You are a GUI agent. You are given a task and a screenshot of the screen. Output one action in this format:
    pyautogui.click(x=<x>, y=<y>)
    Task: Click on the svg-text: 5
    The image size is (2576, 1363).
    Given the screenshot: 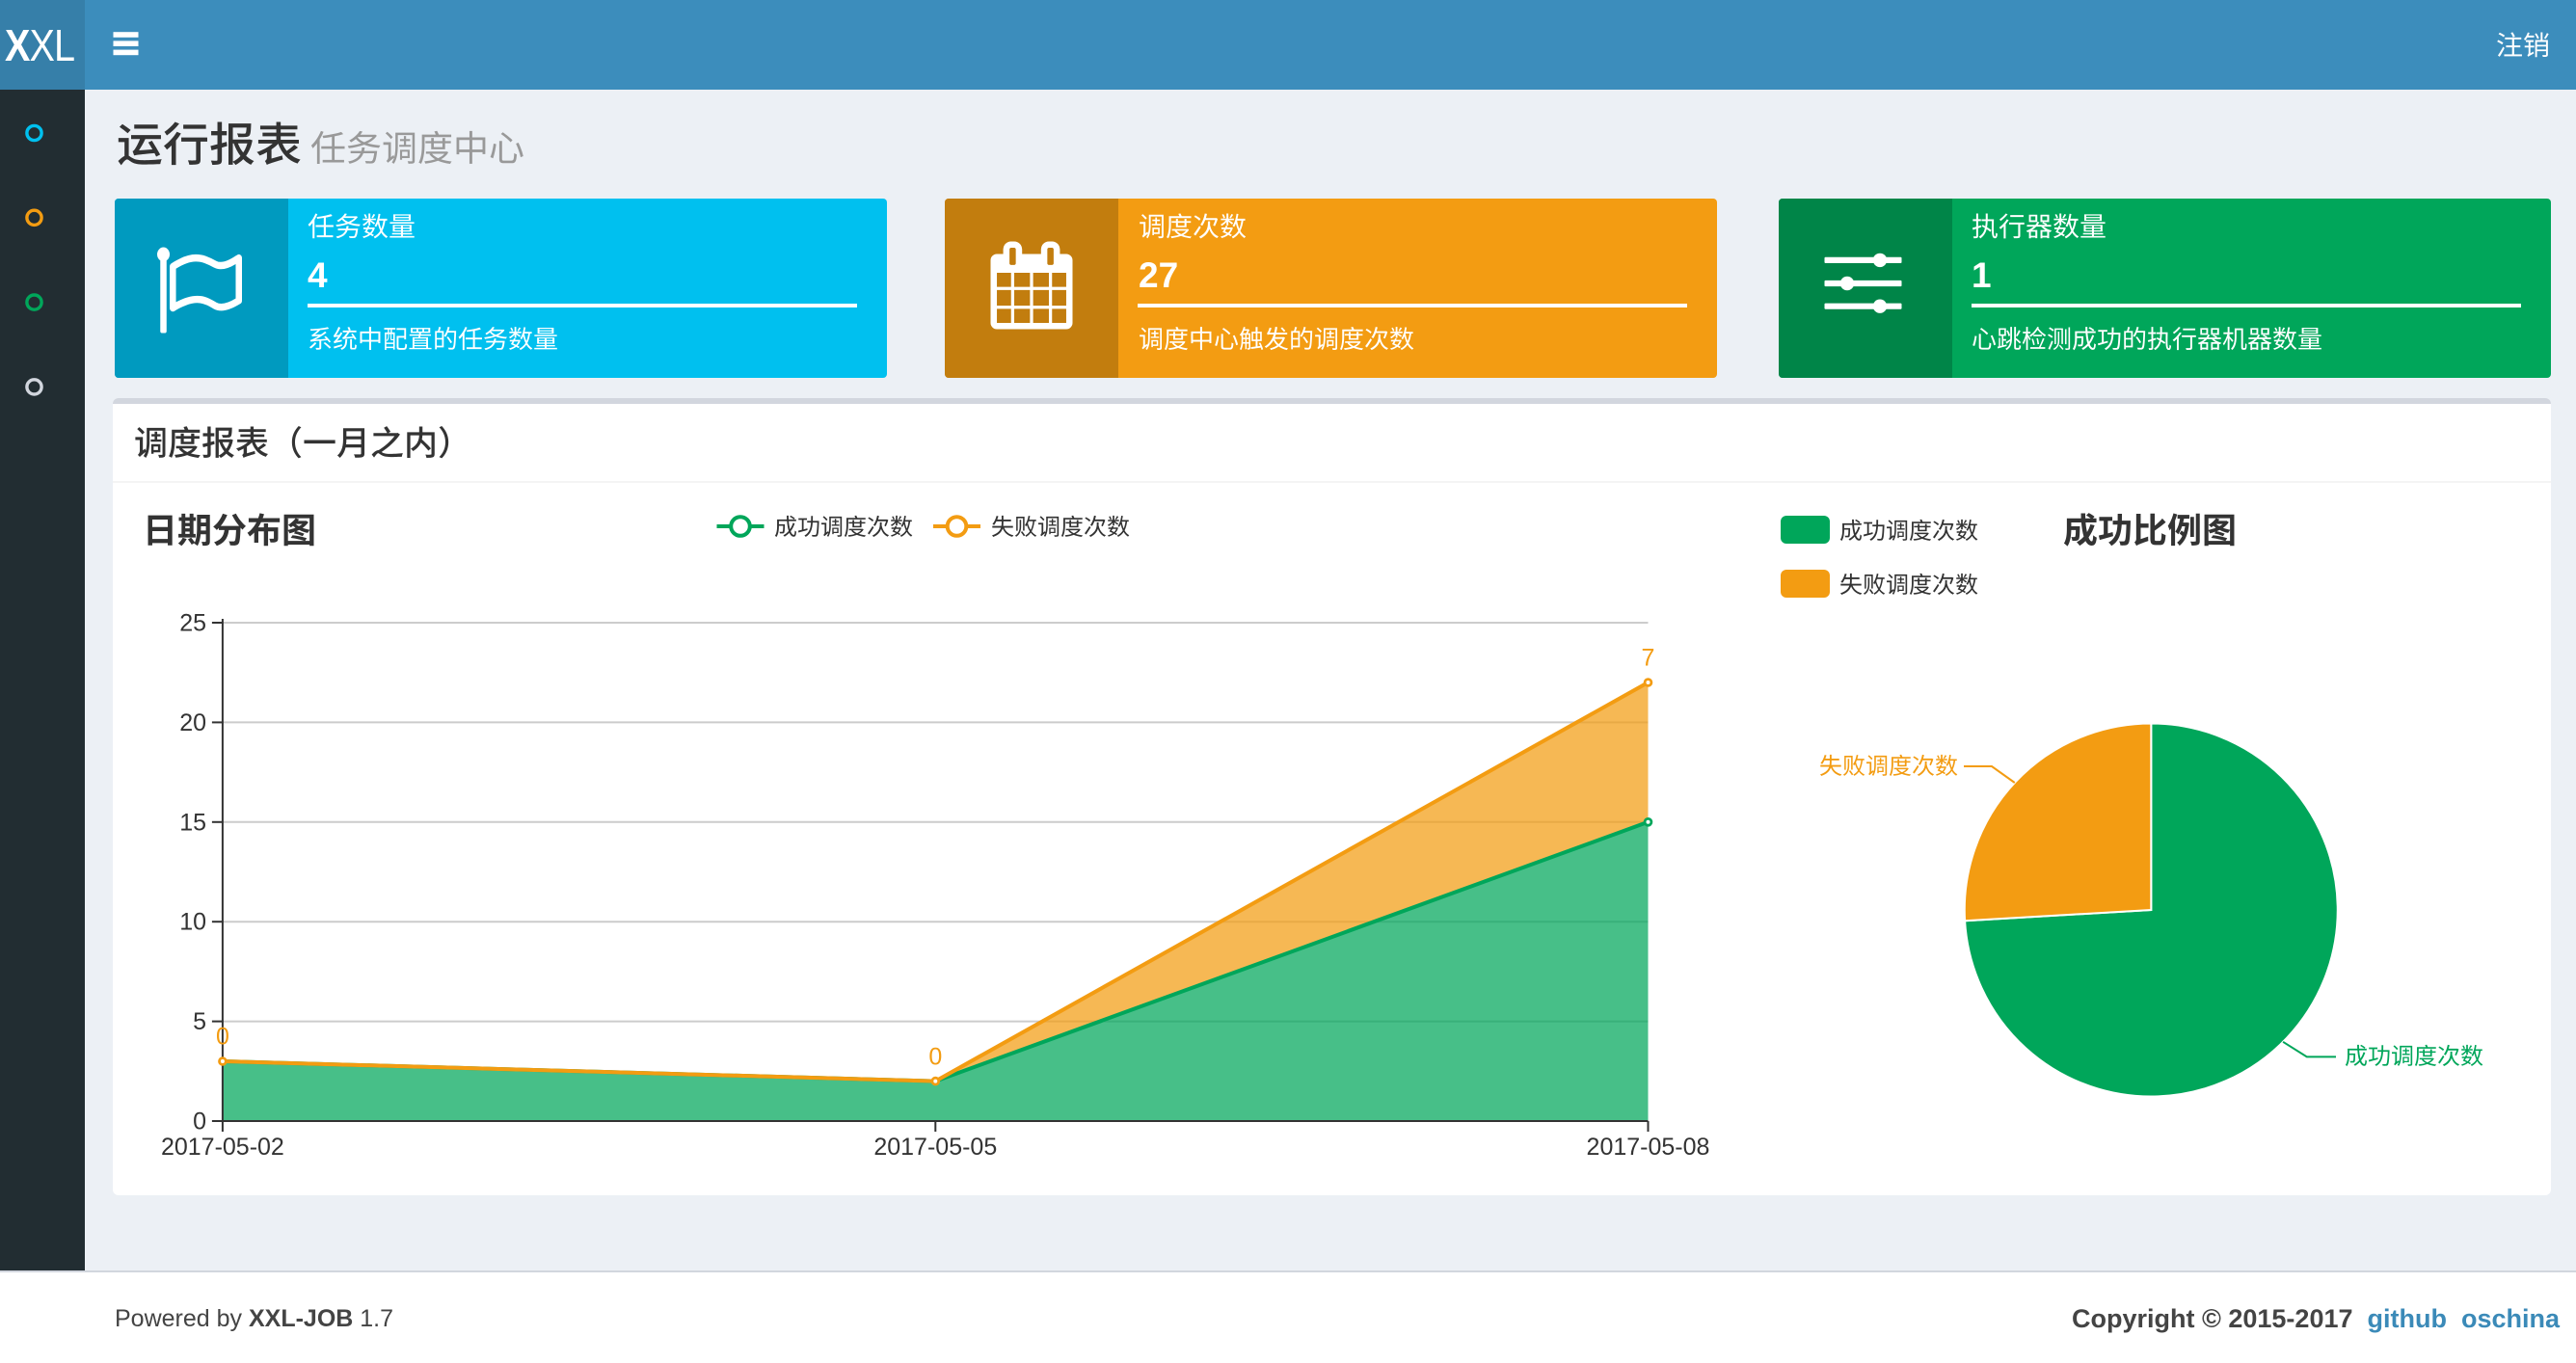 What is the action you would take?
    pyautogui.click(x=199, y=1021)
    